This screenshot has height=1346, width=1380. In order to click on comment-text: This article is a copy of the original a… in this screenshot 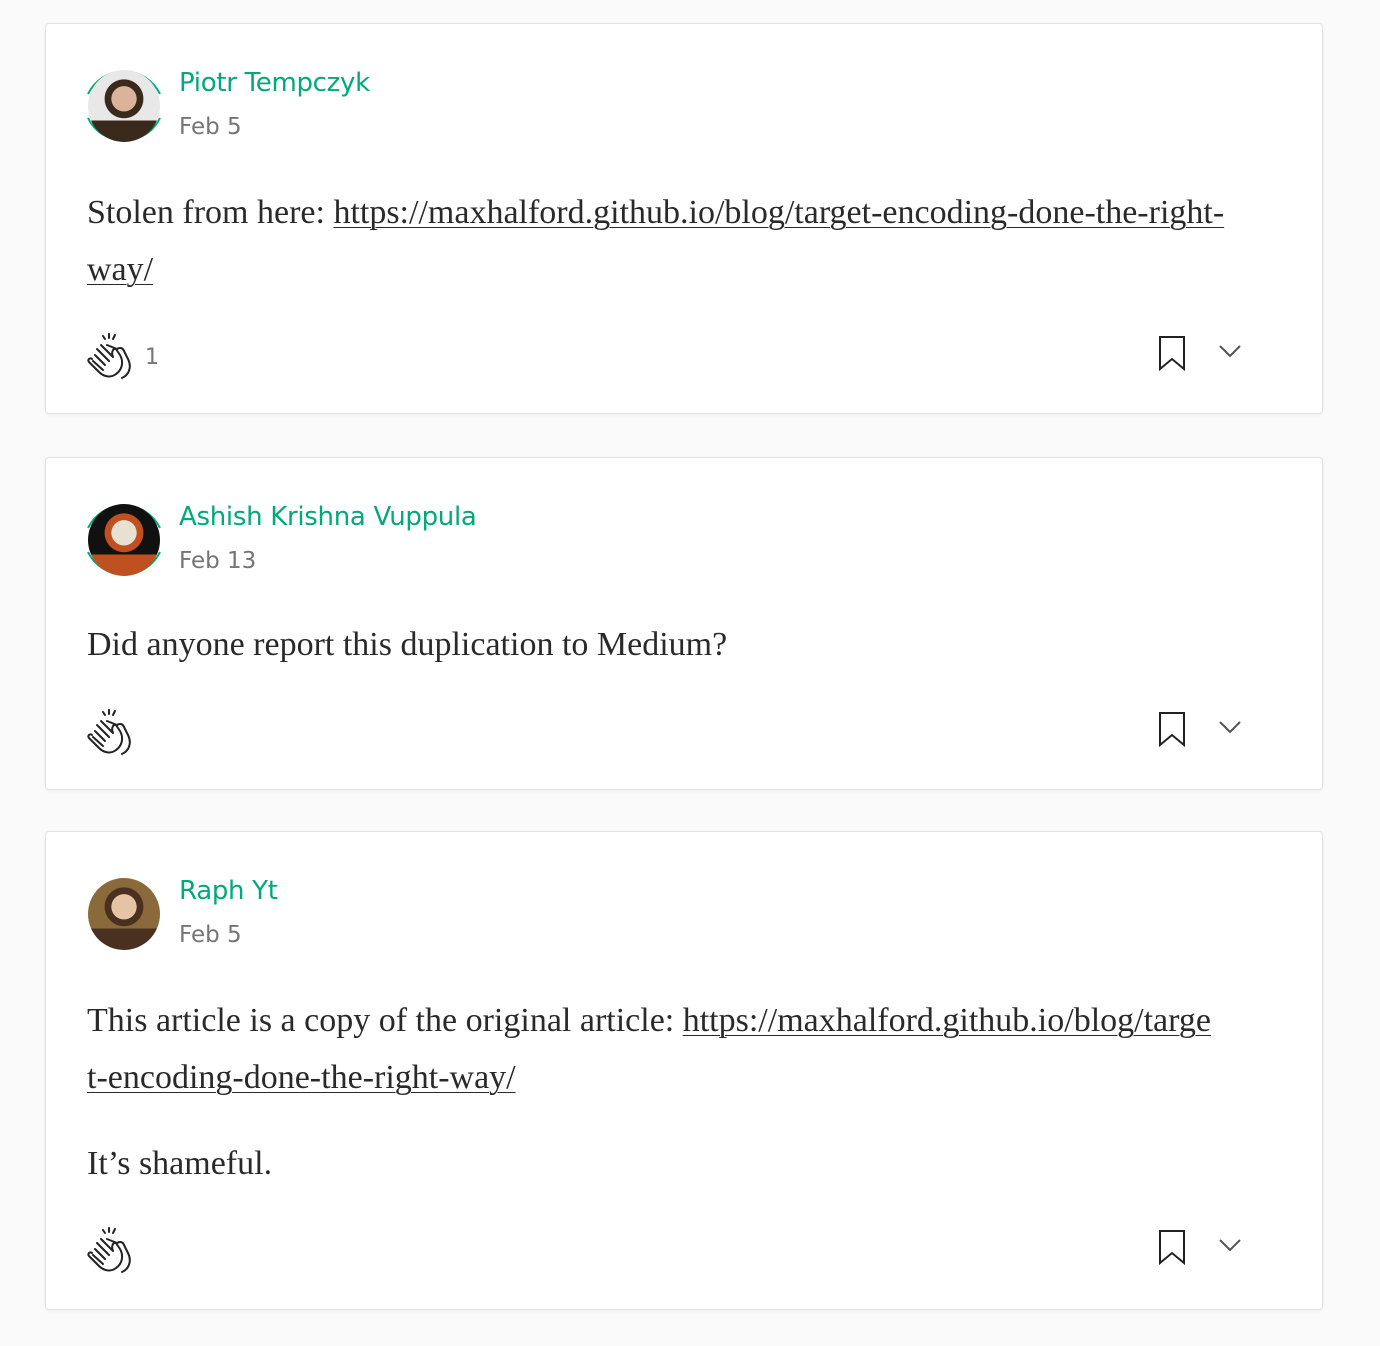, I will do `click(385, 1020)`.